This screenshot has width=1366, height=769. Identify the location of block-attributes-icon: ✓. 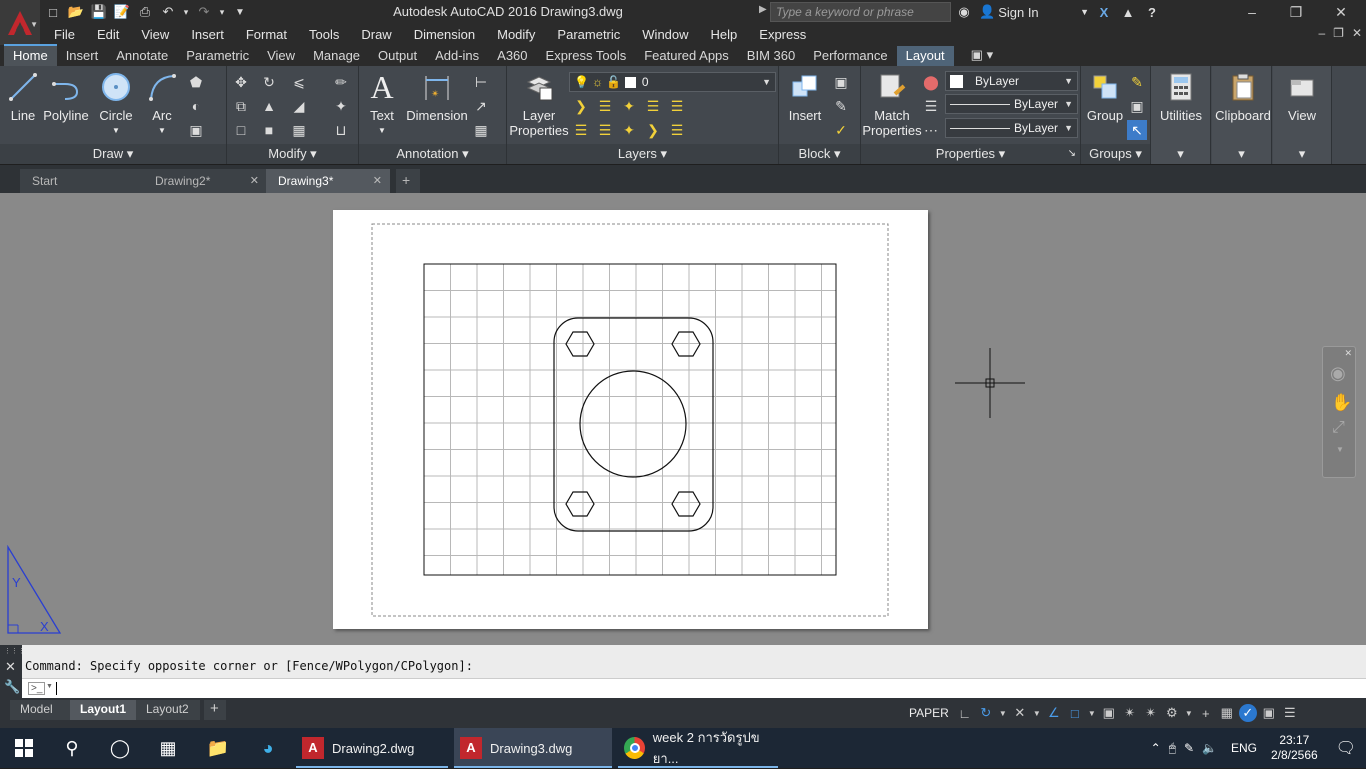
(841, 130).